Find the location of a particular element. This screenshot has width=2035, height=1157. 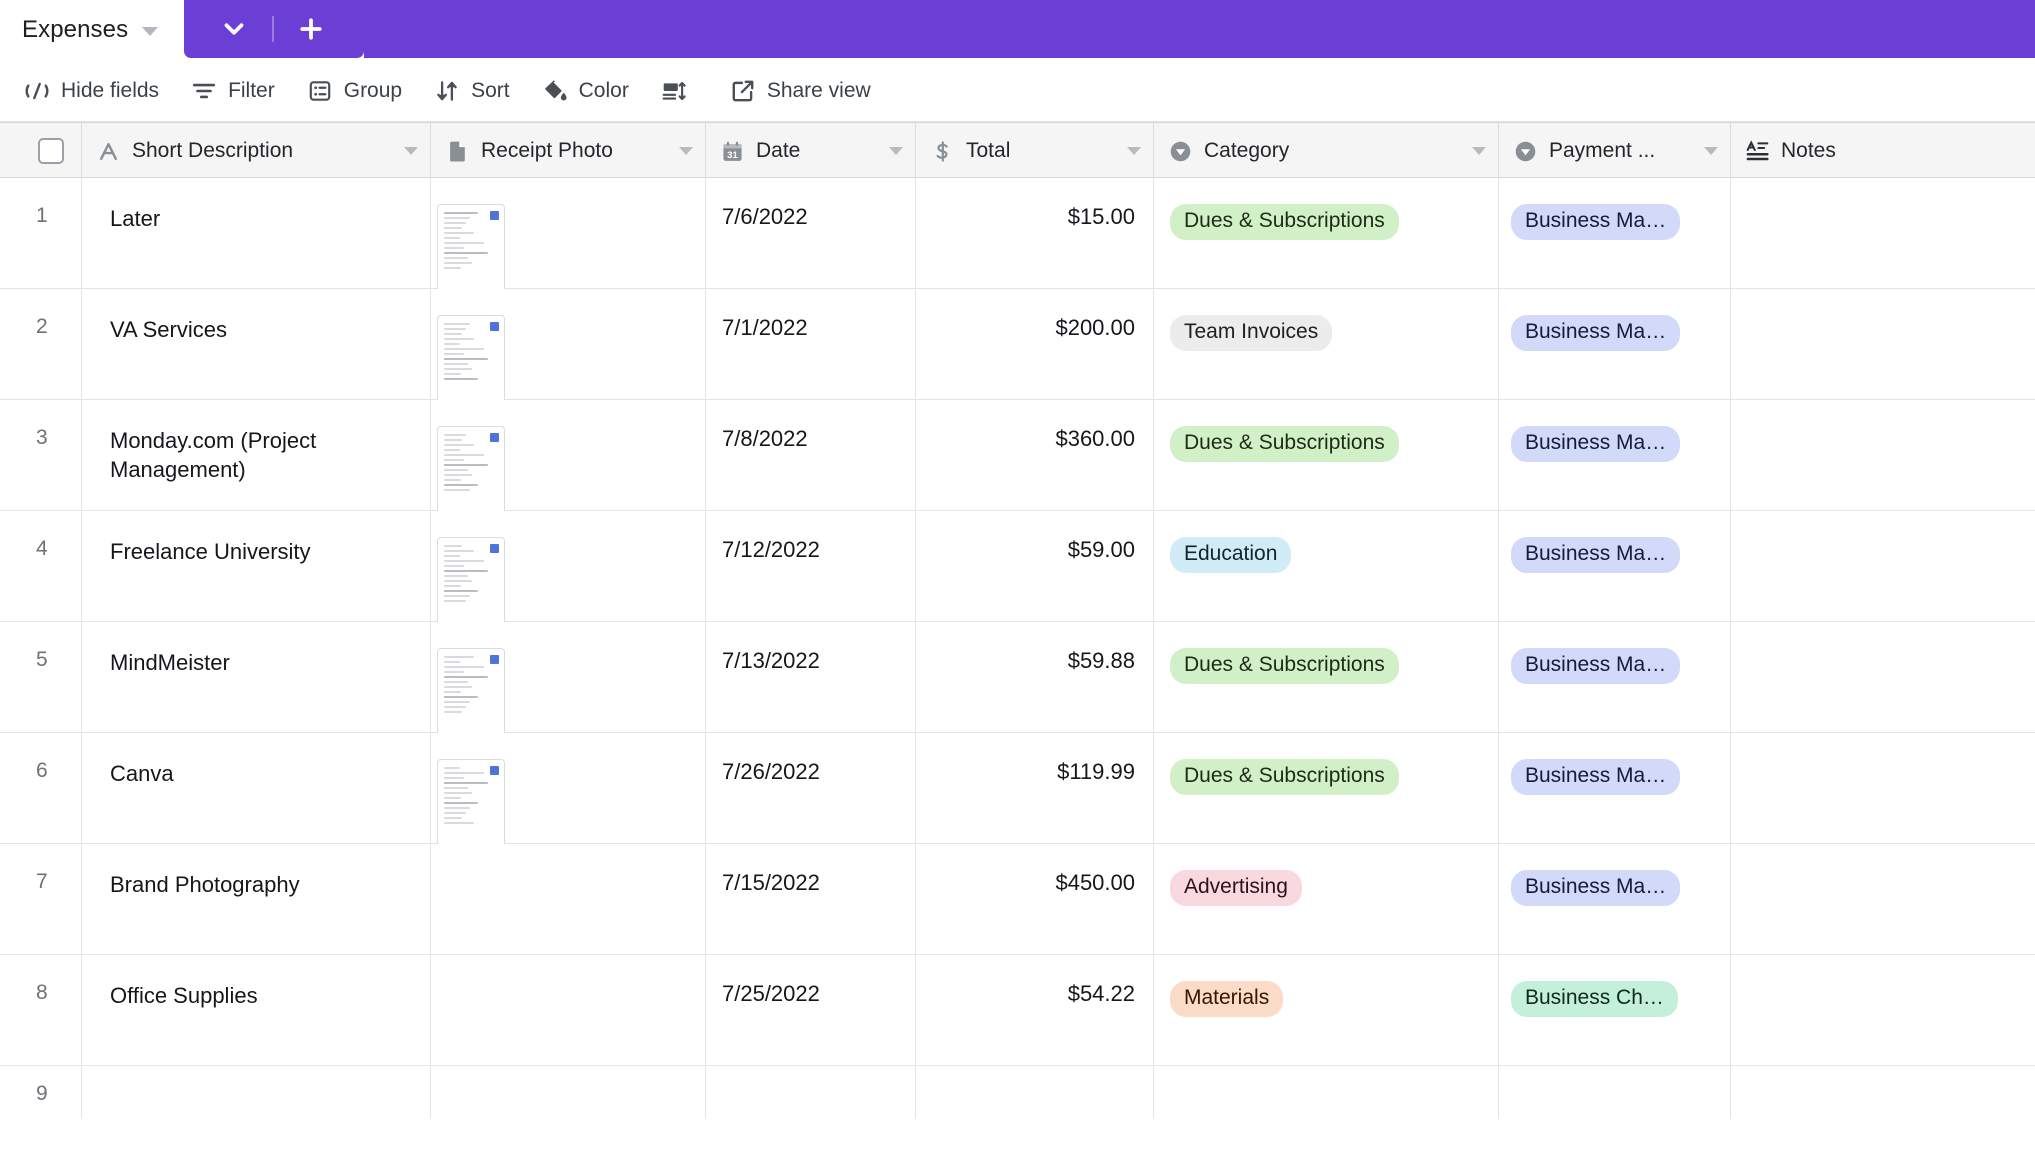

cell-date: 7/12/2022 is located at coordinates (811, 566).